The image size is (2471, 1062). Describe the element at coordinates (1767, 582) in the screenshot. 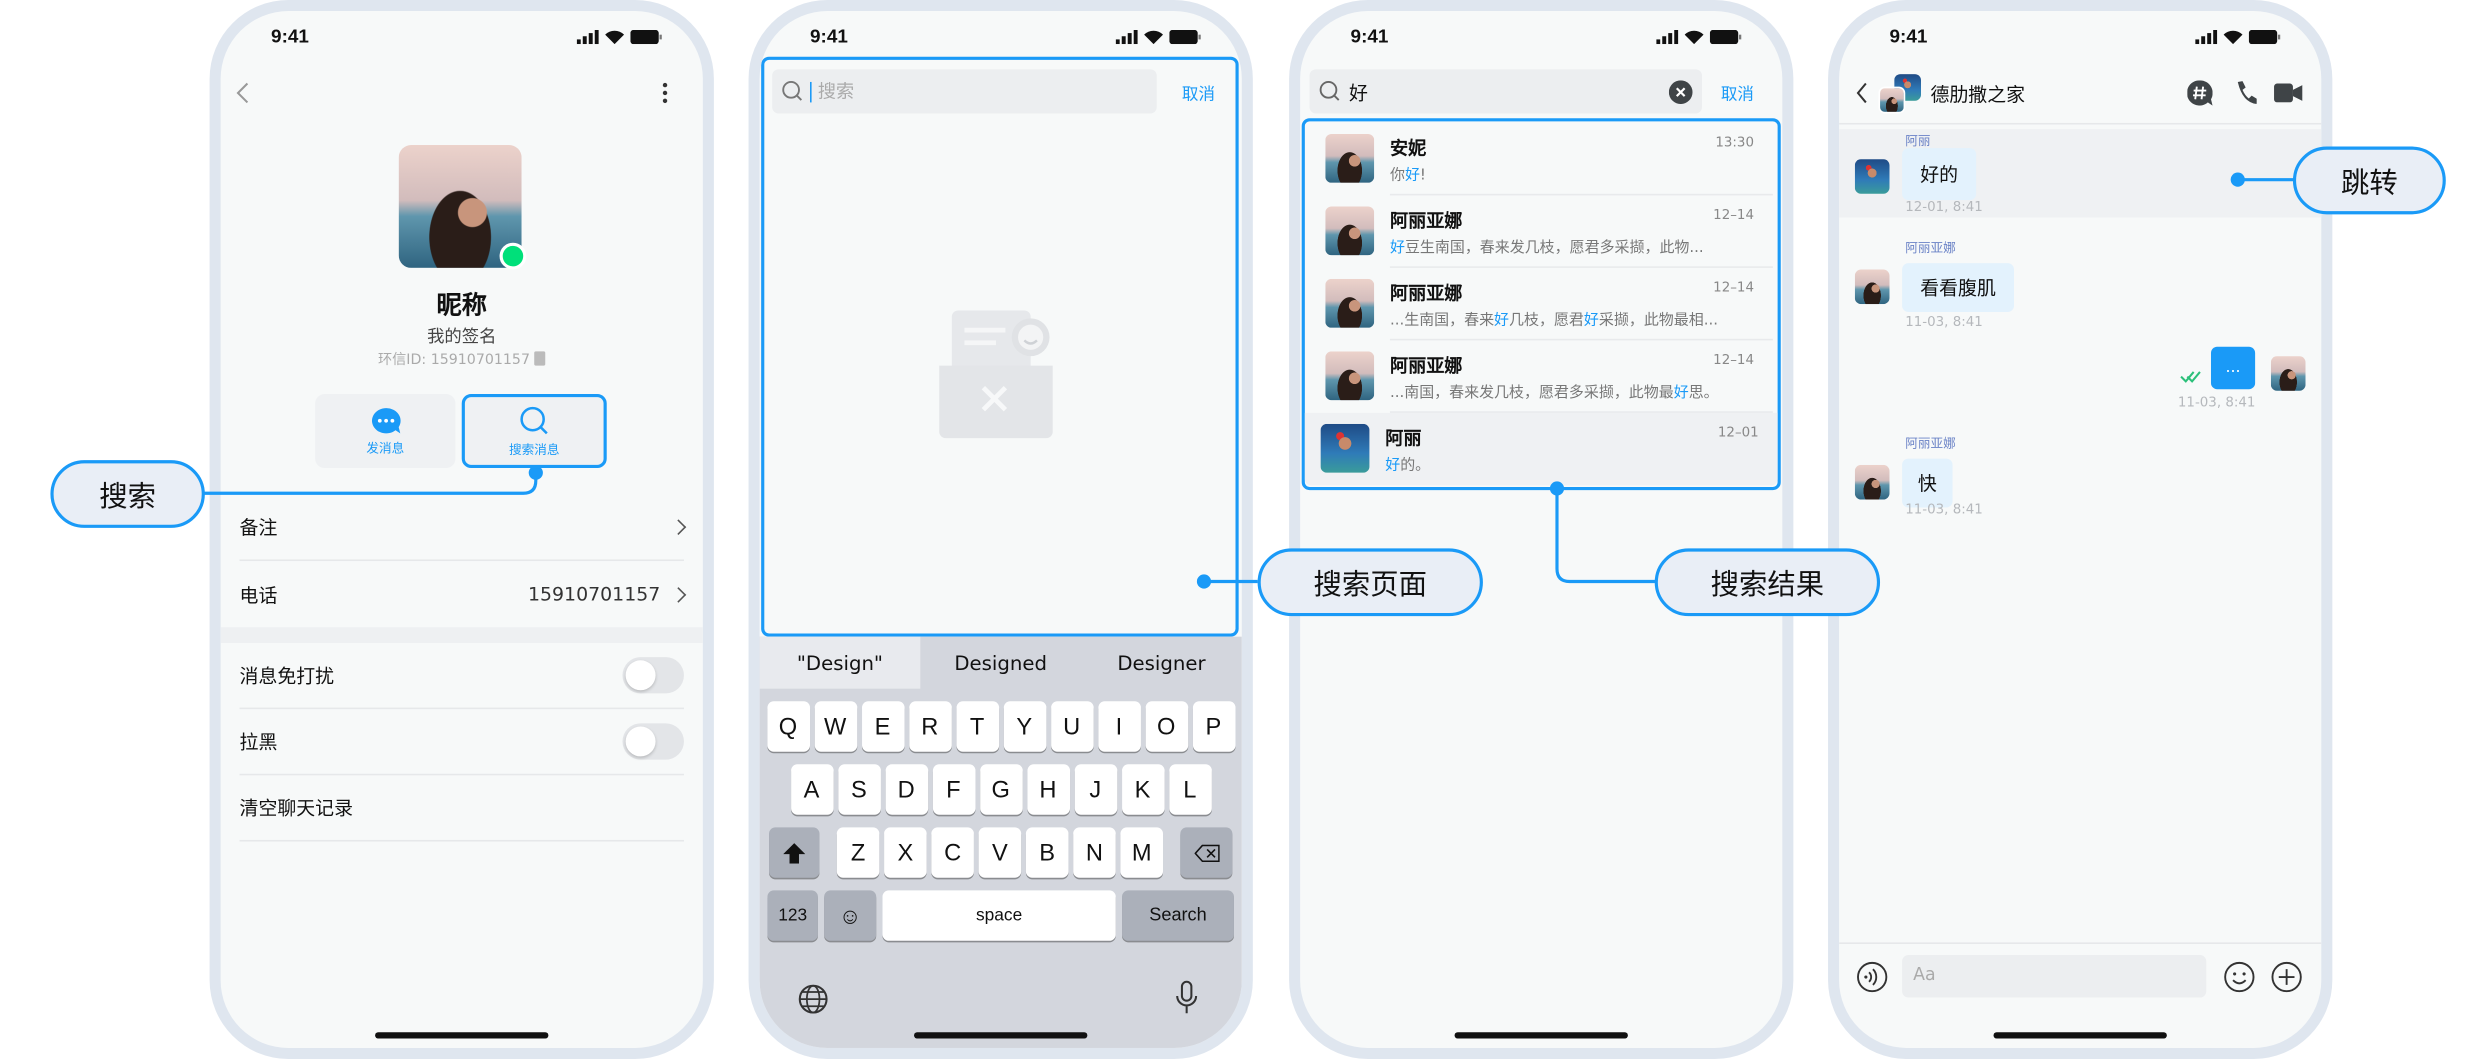

I see `callout-search-results: 搜索结果` at that location.